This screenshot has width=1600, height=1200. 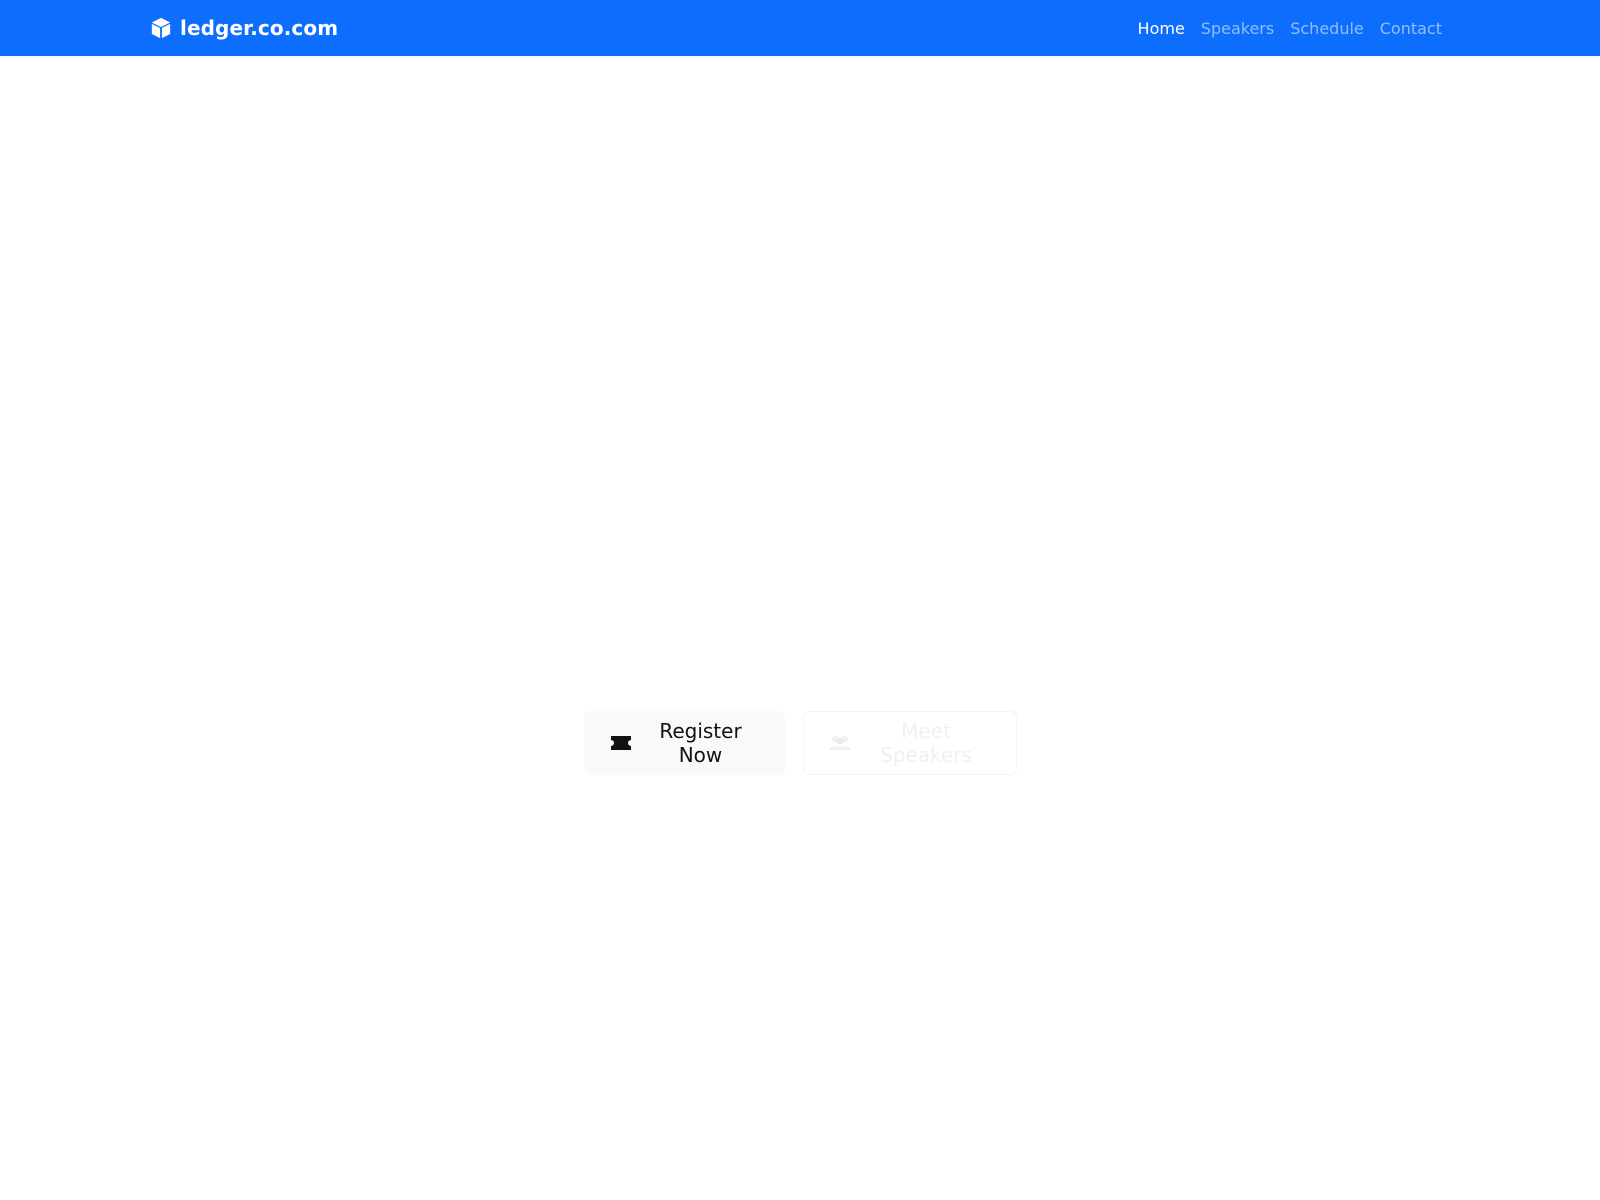 I want to click on nav-item-home: Home, so click(x=1161, y=28).